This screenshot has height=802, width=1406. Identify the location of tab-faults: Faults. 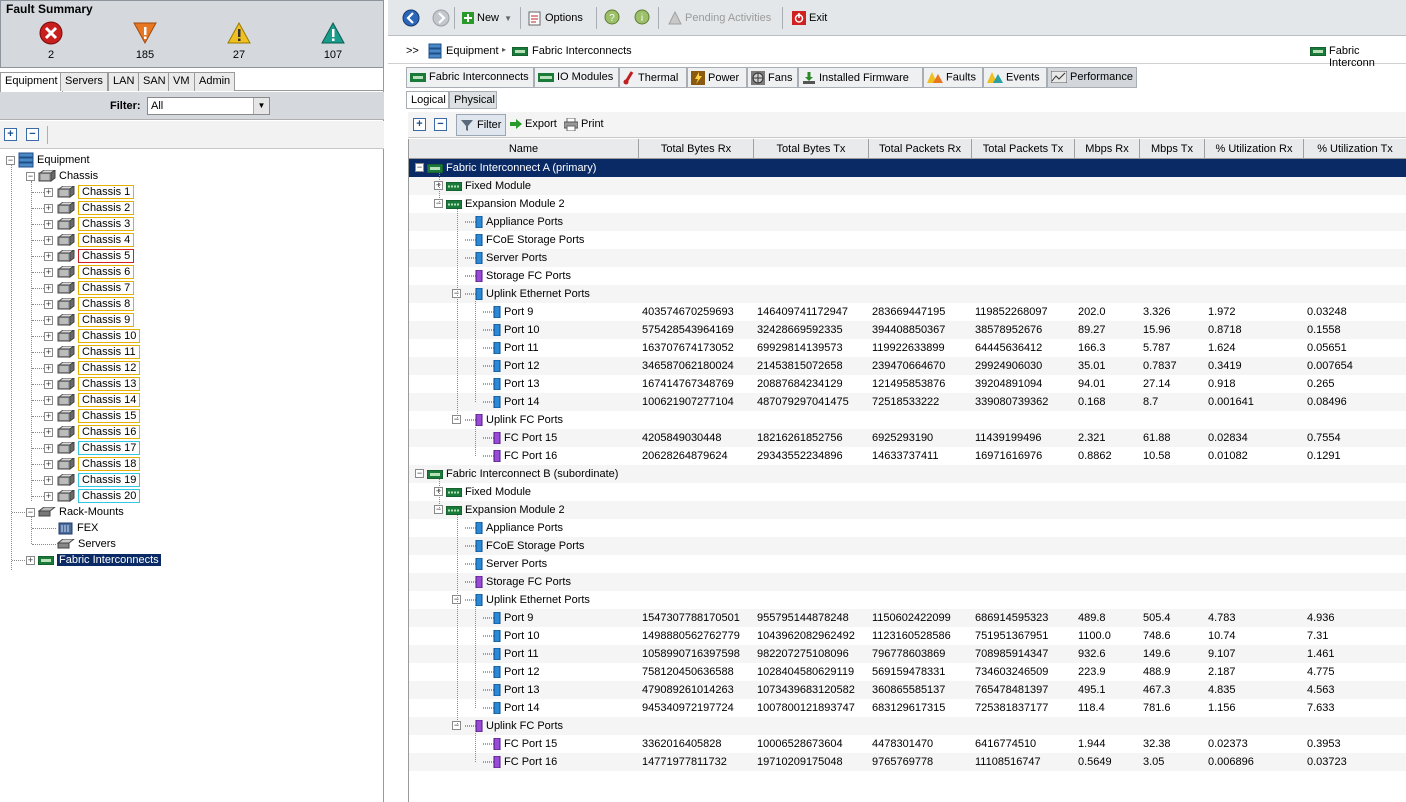
(953, 77).